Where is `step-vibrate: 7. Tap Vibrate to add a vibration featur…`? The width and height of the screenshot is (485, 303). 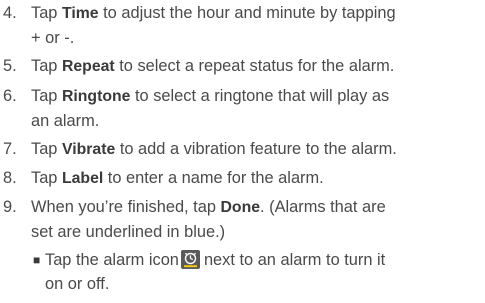 step-vibrate: 7. Tap Vibrate to add a vibration featur… is located at coordinates (242, 149).